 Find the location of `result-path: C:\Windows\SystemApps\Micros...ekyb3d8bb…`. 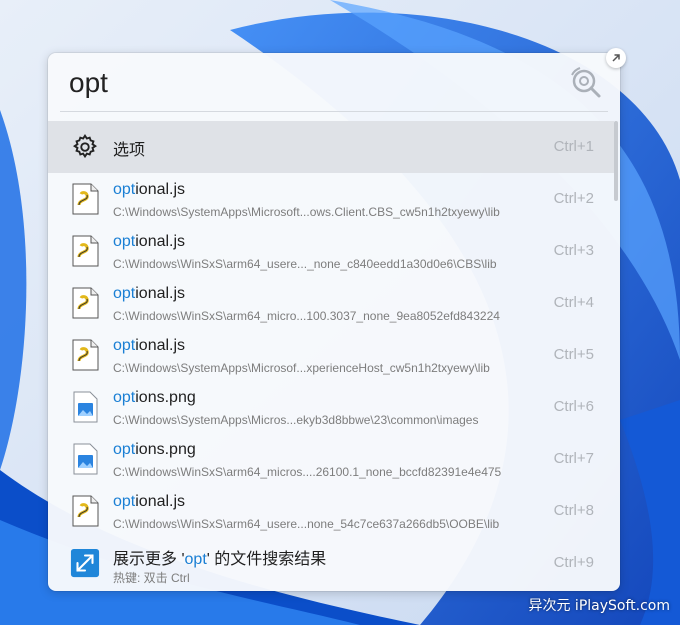

result-path: C:\Windows\SystemApps\Micros...ekyb3d8bb… is located at coordinates (296, 420).